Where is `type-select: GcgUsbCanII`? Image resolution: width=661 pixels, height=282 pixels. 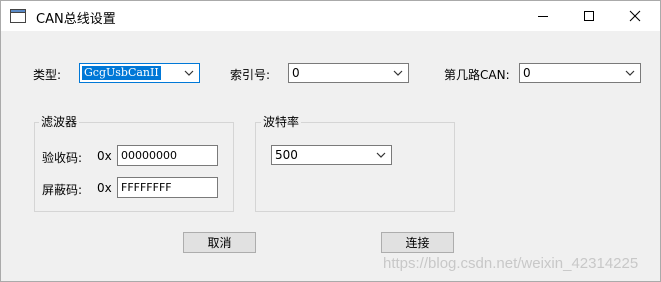 type-select: GcgUsbCanII is located at coordinates (139, 73).